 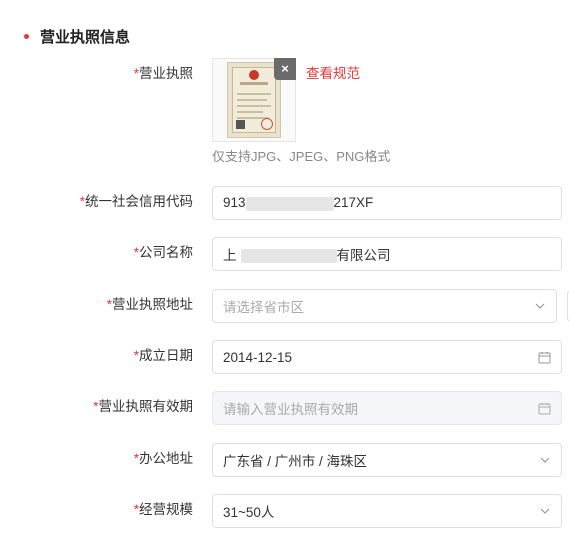 What do you see at coordinates (136, 201) in the screenshot?
I see `credit-code-label: *统一社会信用代码` at bounding box center [136, 201].